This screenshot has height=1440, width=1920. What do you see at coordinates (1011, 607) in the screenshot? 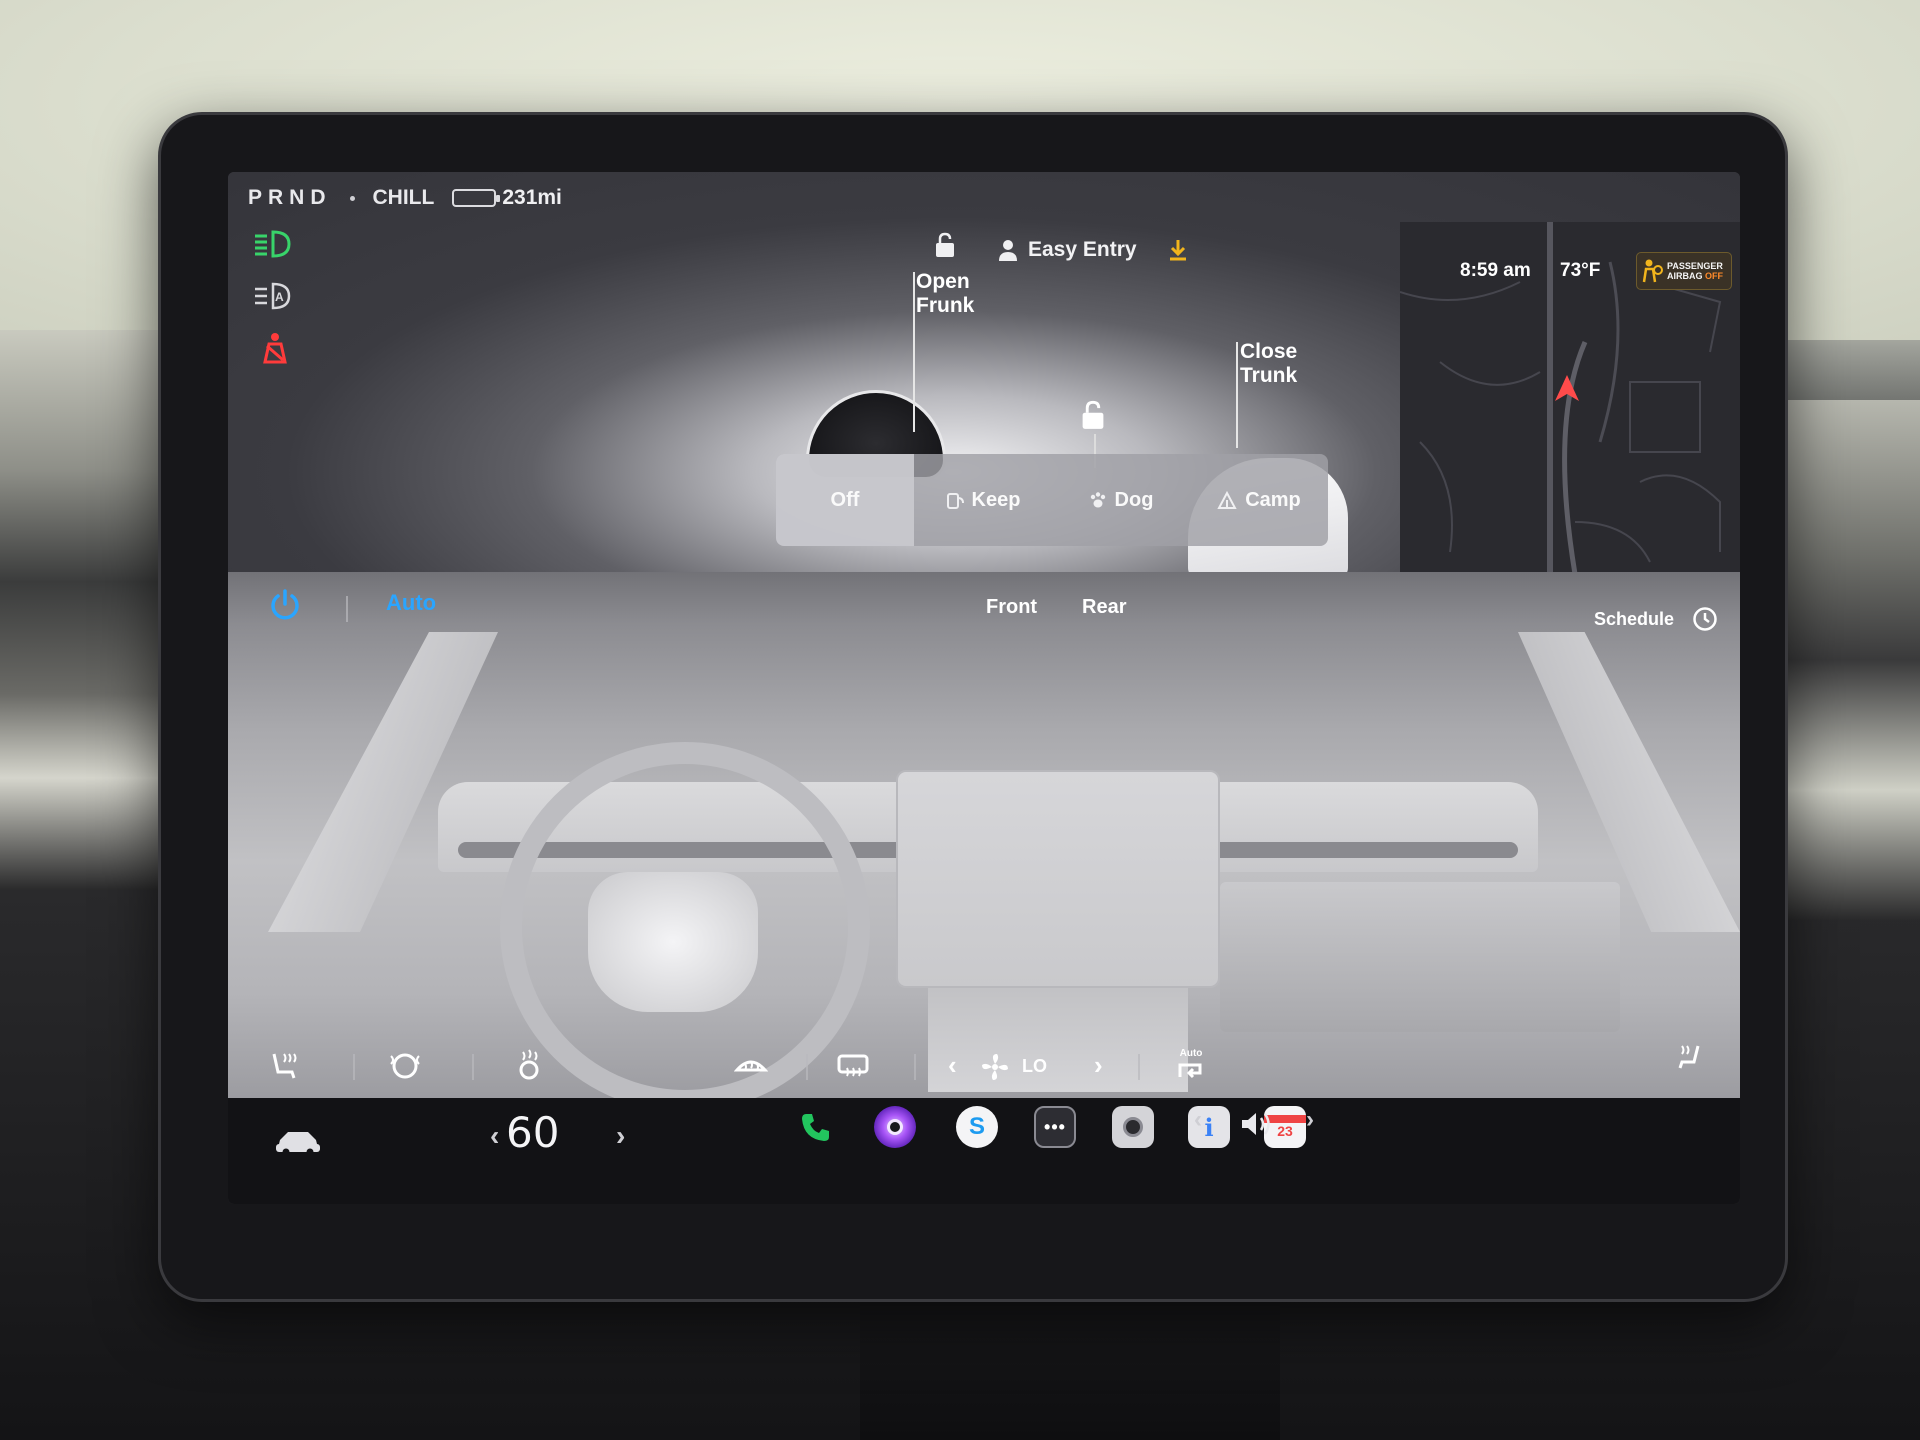
I see `tab-front: Front` at bounding box center [1011, 607].